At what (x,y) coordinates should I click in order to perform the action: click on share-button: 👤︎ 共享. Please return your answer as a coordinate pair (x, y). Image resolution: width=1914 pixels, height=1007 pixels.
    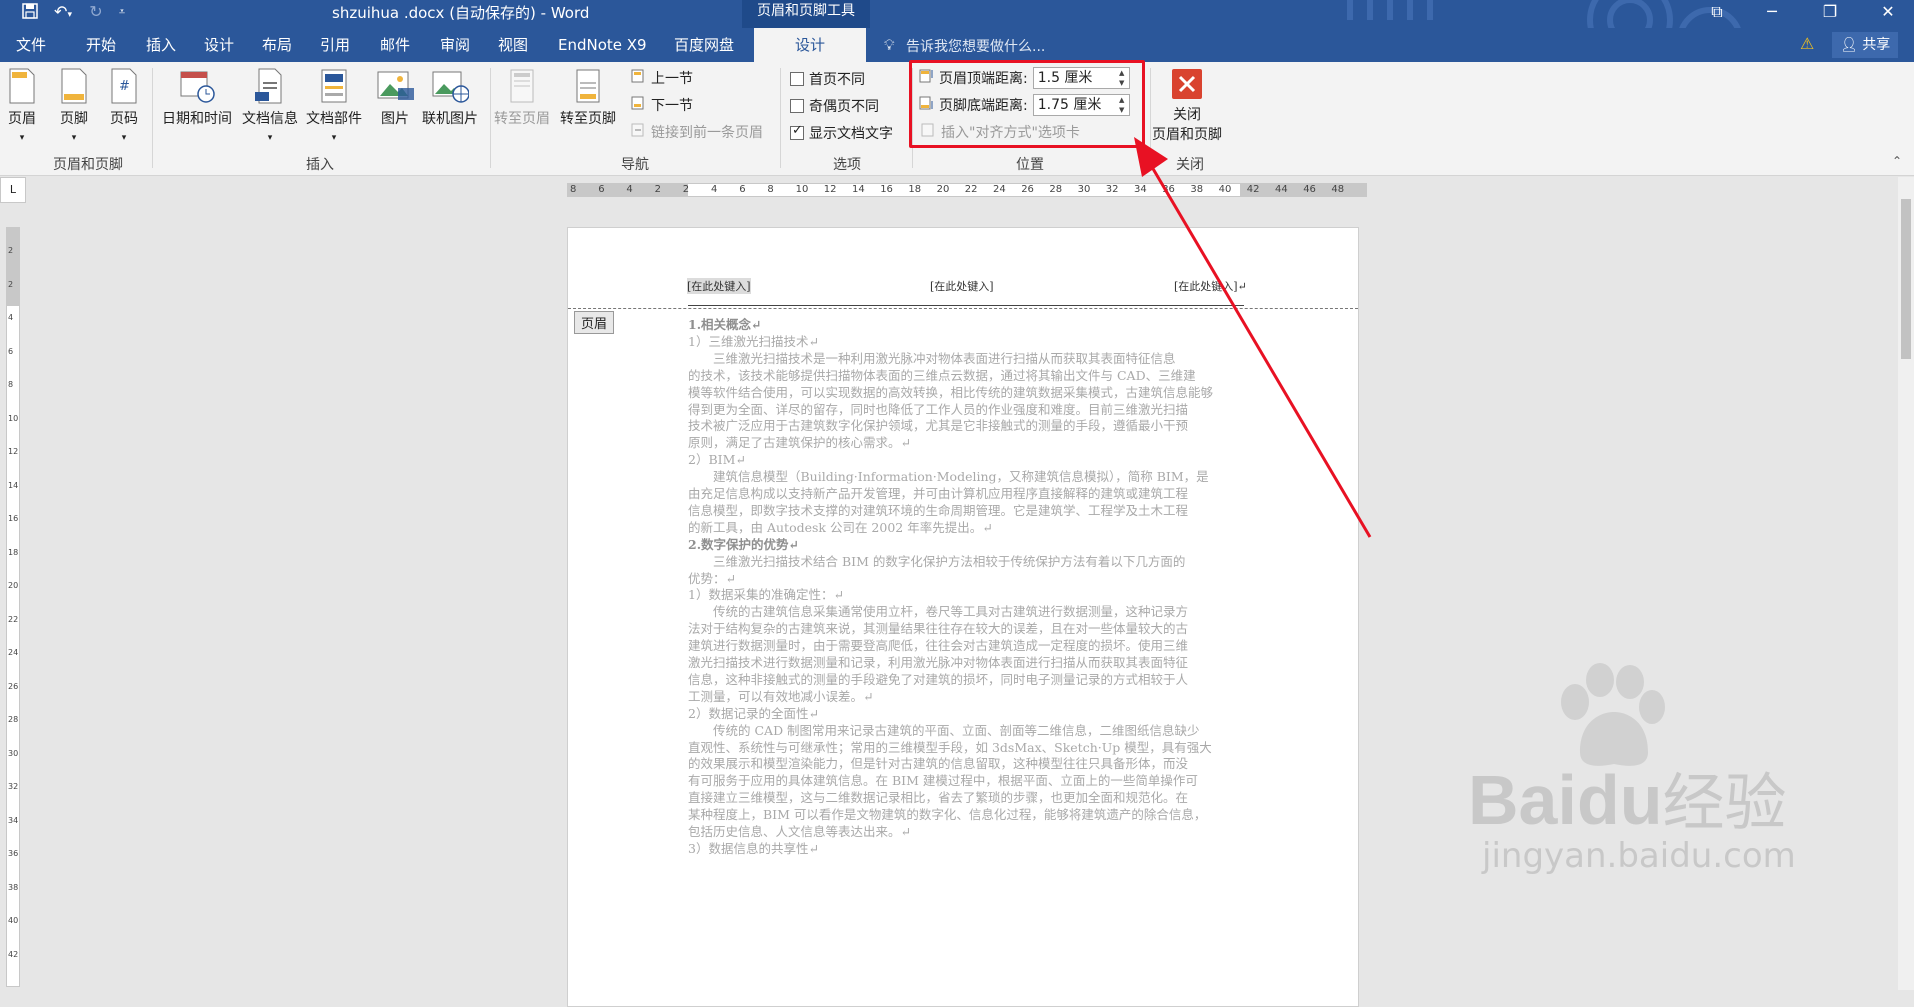
    Looking at the image, I should click on (1865, 45).